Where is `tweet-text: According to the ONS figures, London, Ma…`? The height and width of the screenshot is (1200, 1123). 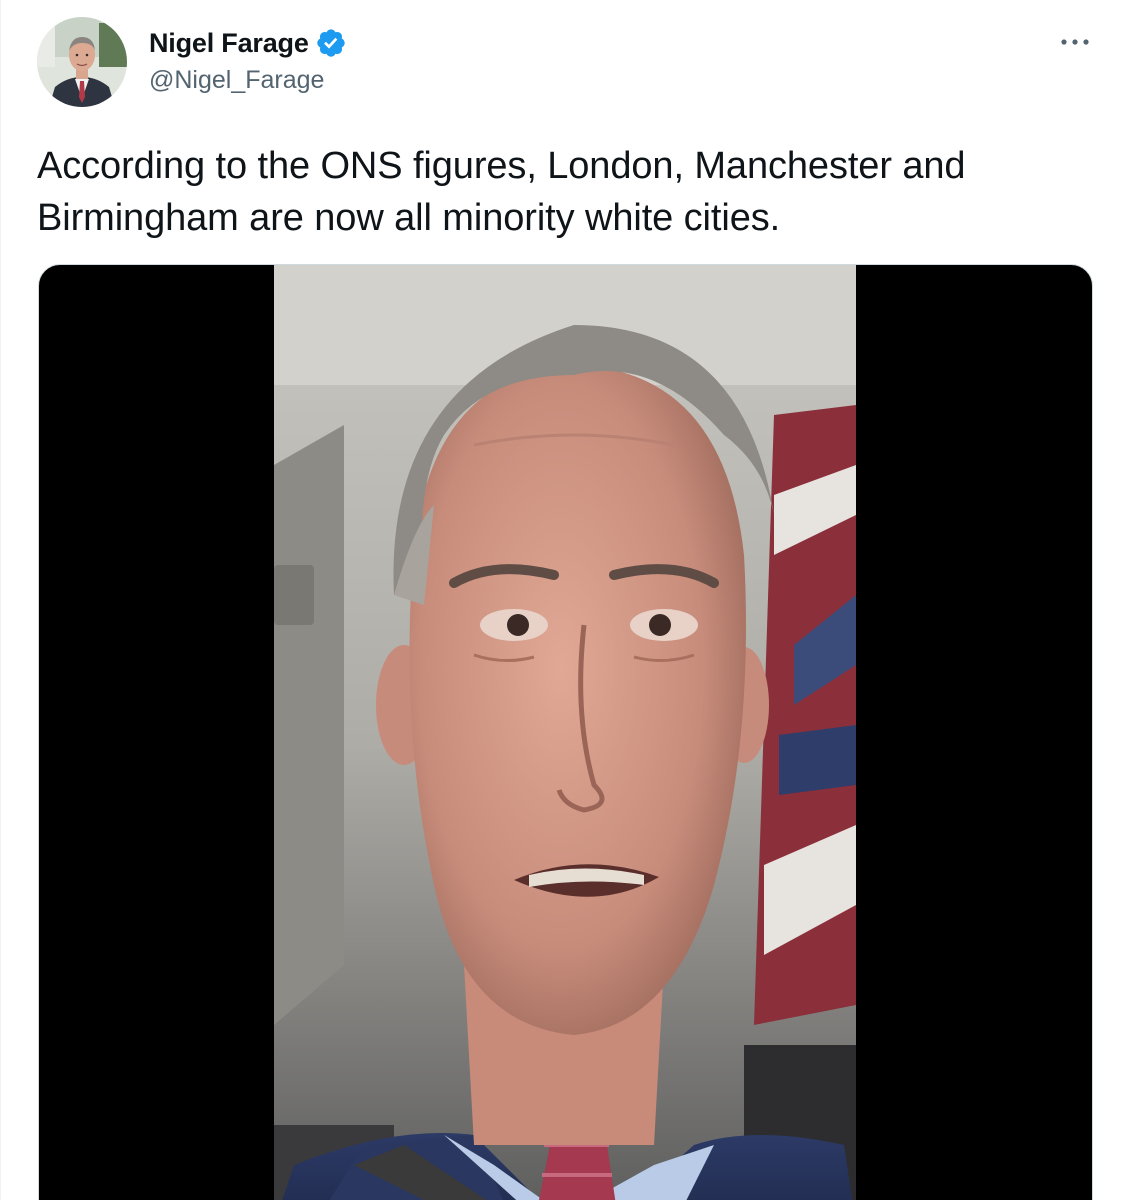
tweet-text: According to the ONS figures, London, Ma… is located at coordinates (501, 192).